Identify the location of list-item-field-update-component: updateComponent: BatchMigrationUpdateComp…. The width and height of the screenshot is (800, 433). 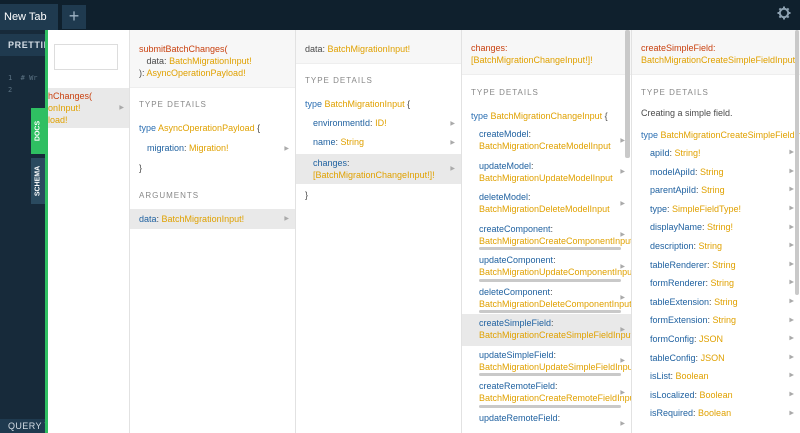
(546, 267).